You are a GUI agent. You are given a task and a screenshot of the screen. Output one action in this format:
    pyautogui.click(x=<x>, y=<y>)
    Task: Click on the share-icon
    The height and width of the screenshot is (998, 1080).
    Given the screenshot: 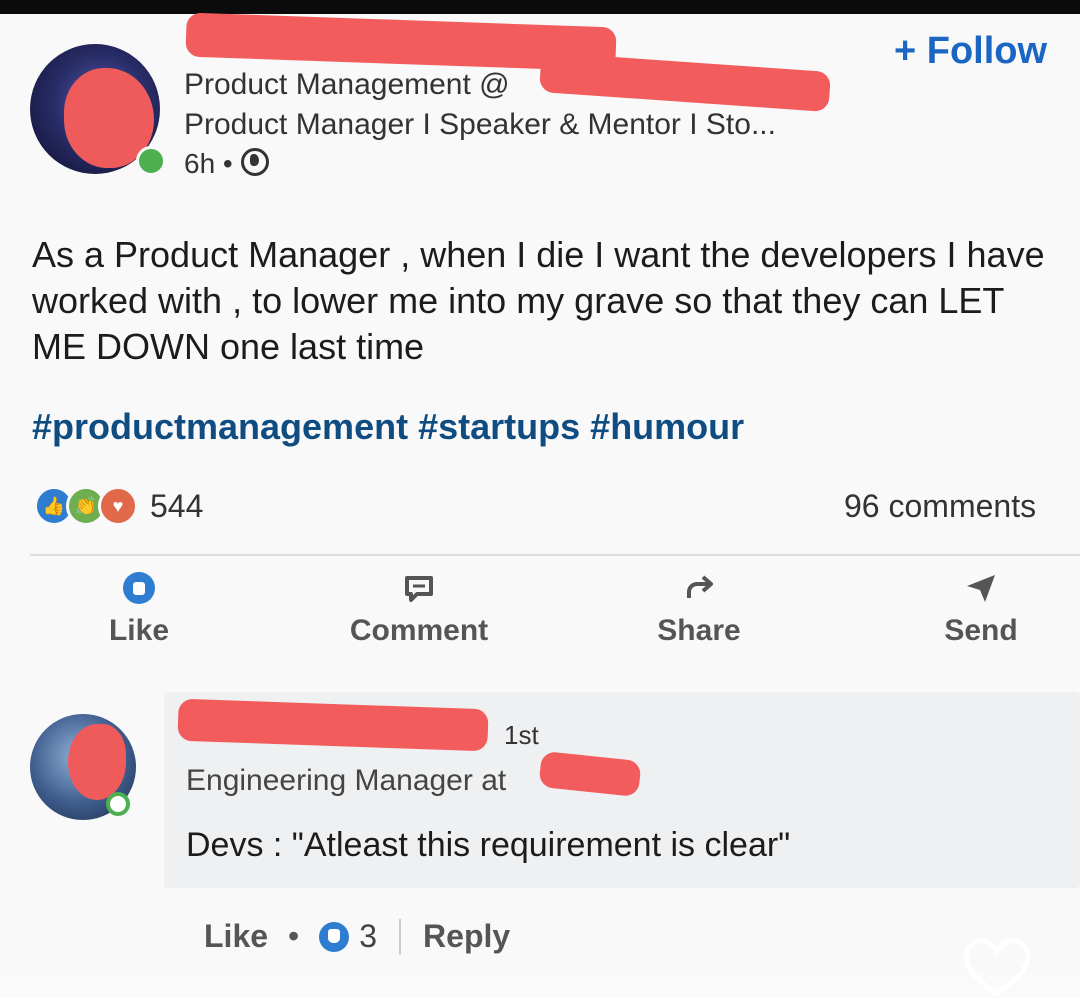 What is the action you would take?
    pyautogui.click(x=700, y=586)
    